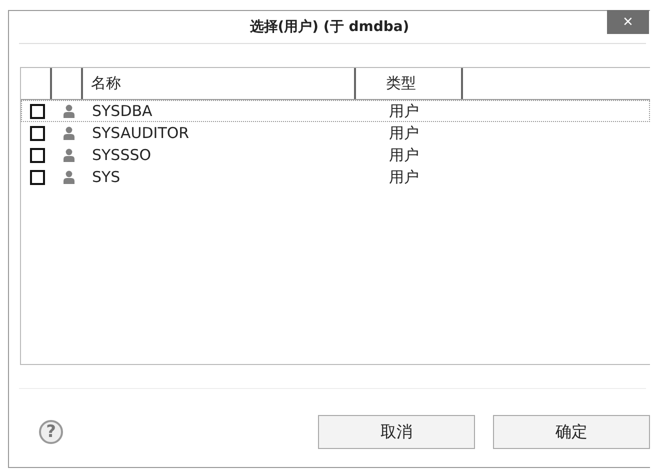  What do you see at coordinates (51, 432) in the screenshot?
I see `help-icon: ?` at bounding box center [51, 432].